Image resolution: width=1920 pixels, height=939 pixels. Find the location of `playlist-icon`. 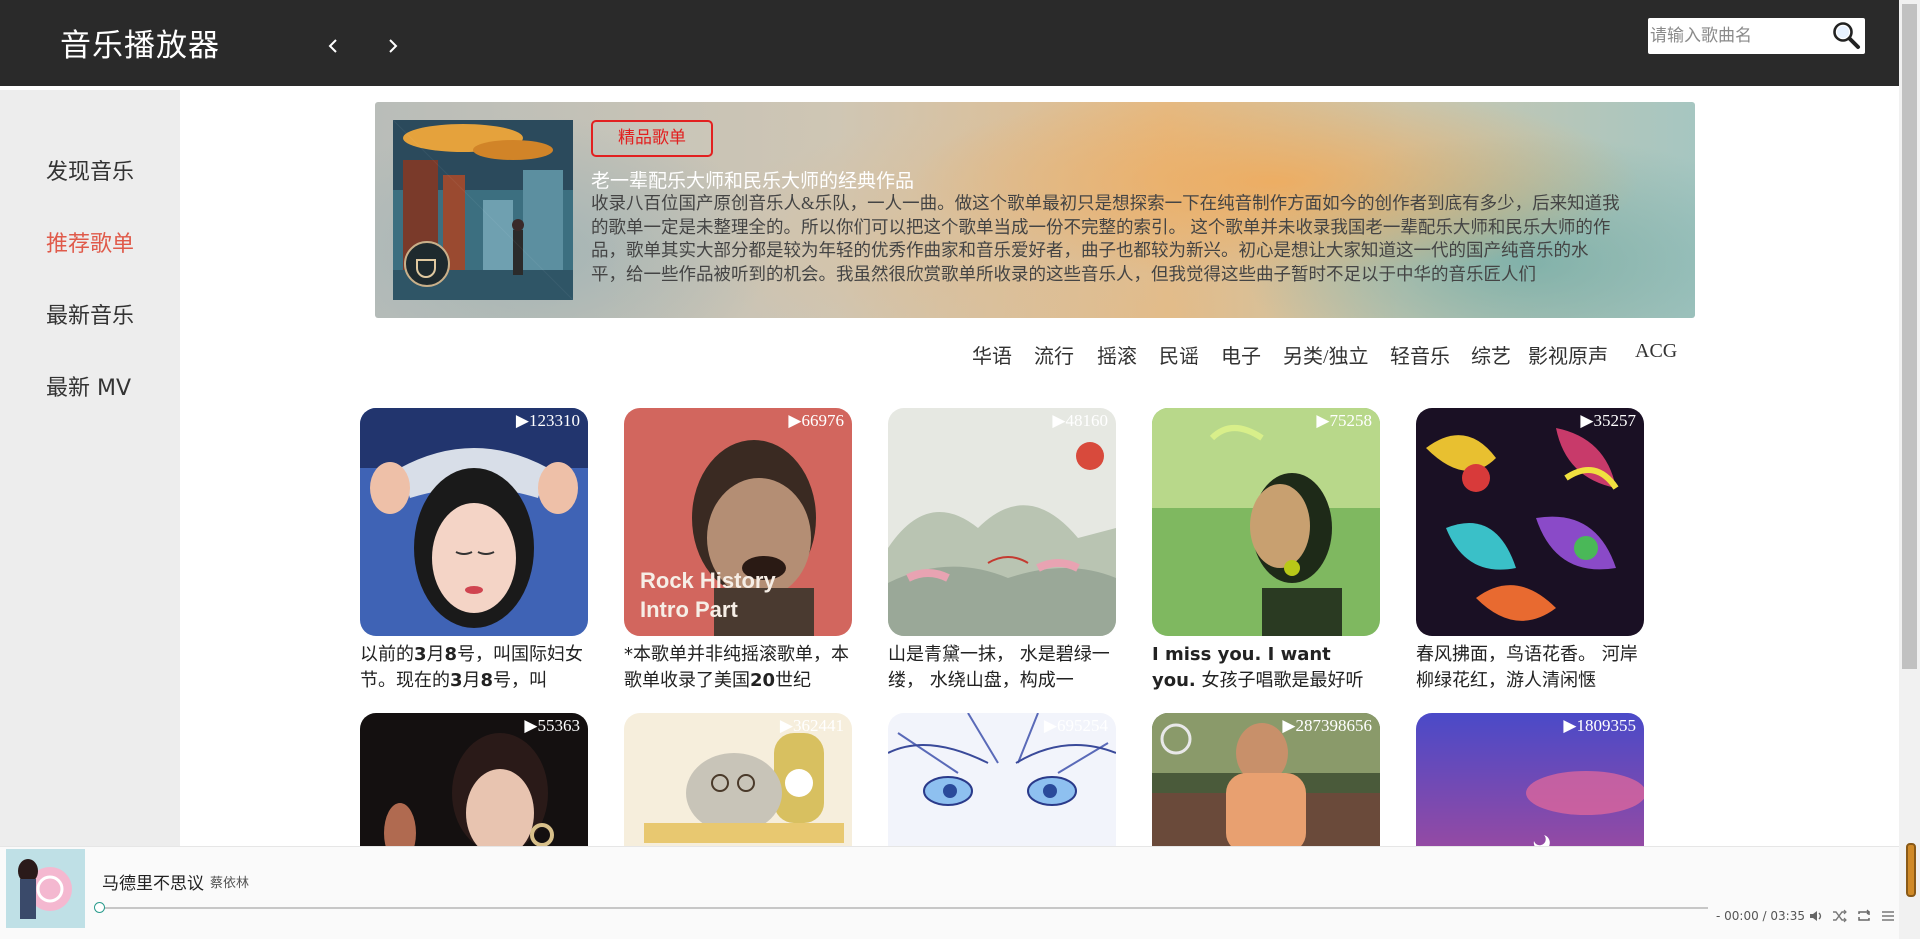

playlist-icon is located at coordinates (1888, 916).